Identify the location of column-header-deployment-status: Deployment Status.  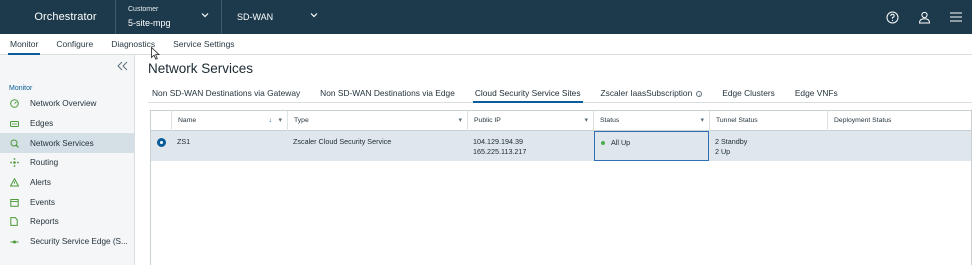
(899, 121).